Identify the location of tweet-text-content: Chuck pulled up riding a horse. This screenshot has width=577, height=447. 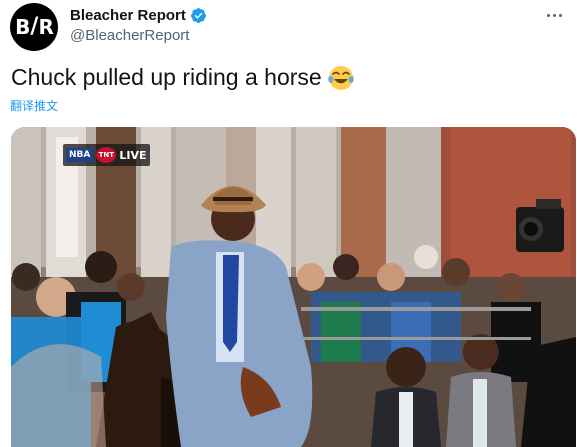
(166, 77).